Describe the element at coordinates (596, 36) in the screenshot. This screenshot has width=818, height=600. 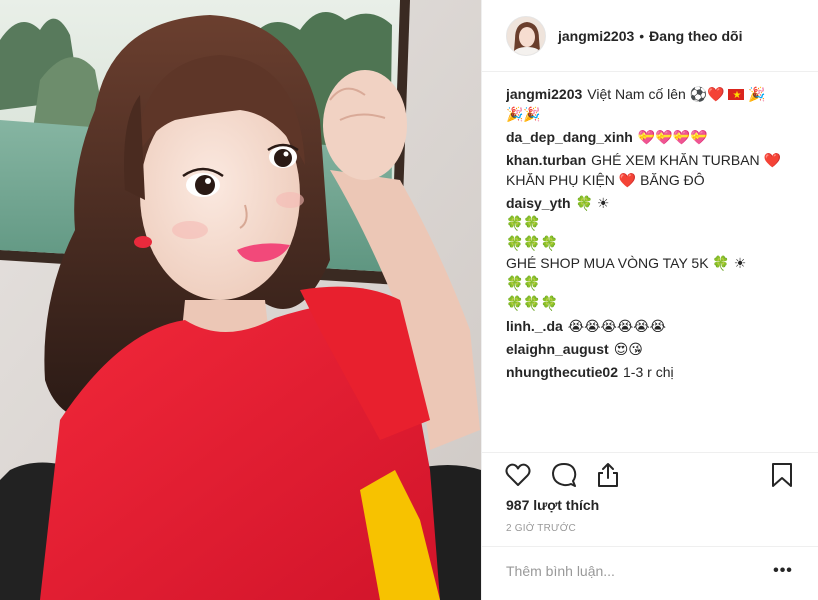
I see `header-username: jangmi2203` at that location.